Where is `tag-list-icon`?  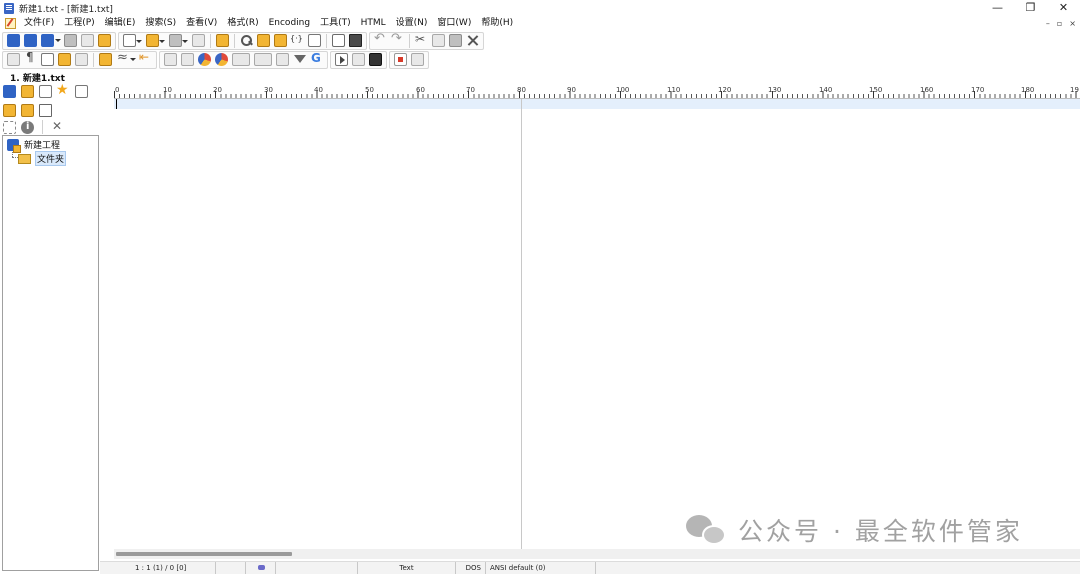
tag-list-icon is located at coordinates (263, 59).